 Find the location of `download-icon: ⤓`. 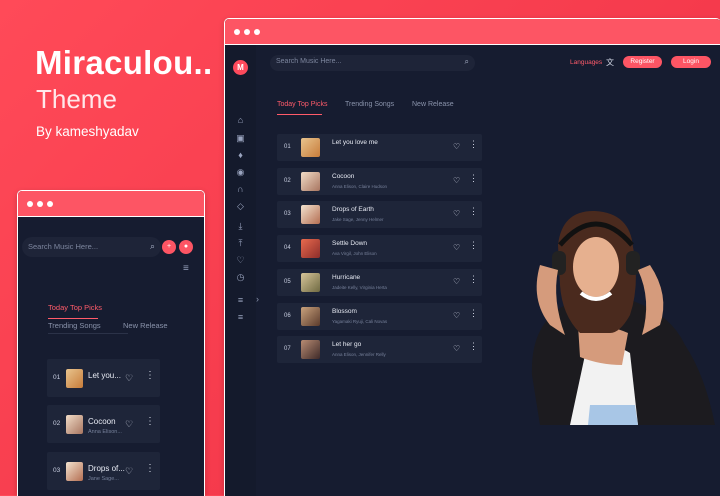

download-icon: ⤓ is located at coordinates (240, 226).